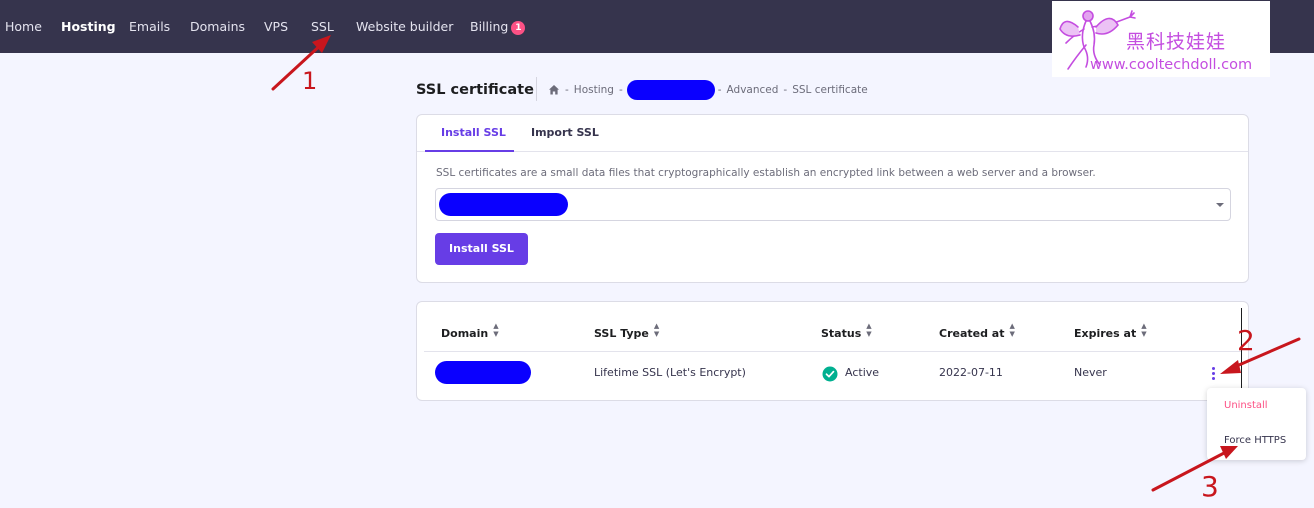 The image size is (1314, 508). What do you see at coordinates (404, 27) in the screenshot?
I see `nav-website-builder: Website builder` at bounding box center [404, 27].